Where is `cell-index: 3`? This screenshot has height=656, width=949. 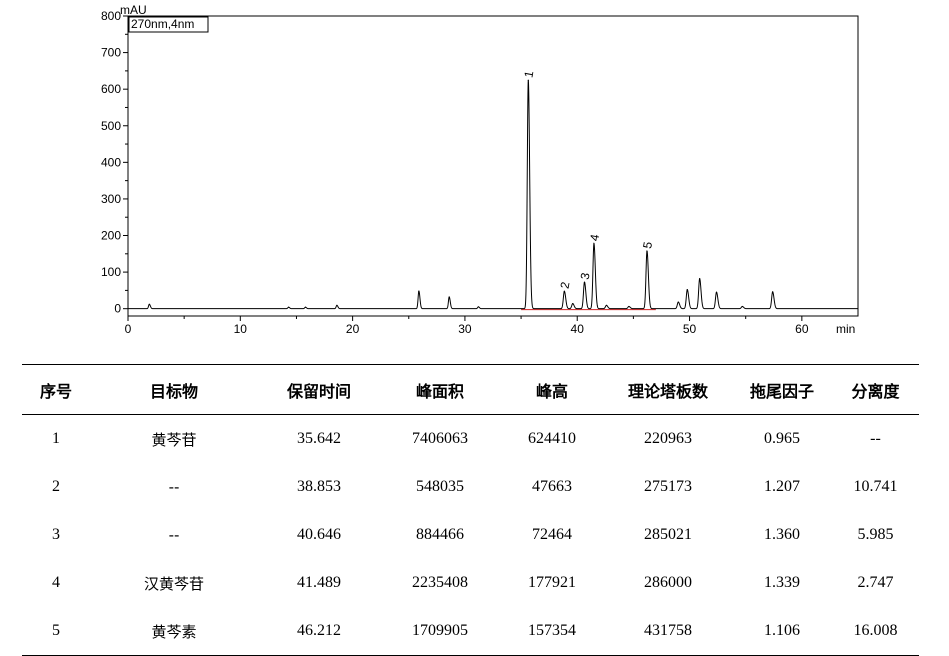 cell-index: 3 is located at coordinates (56, 534).